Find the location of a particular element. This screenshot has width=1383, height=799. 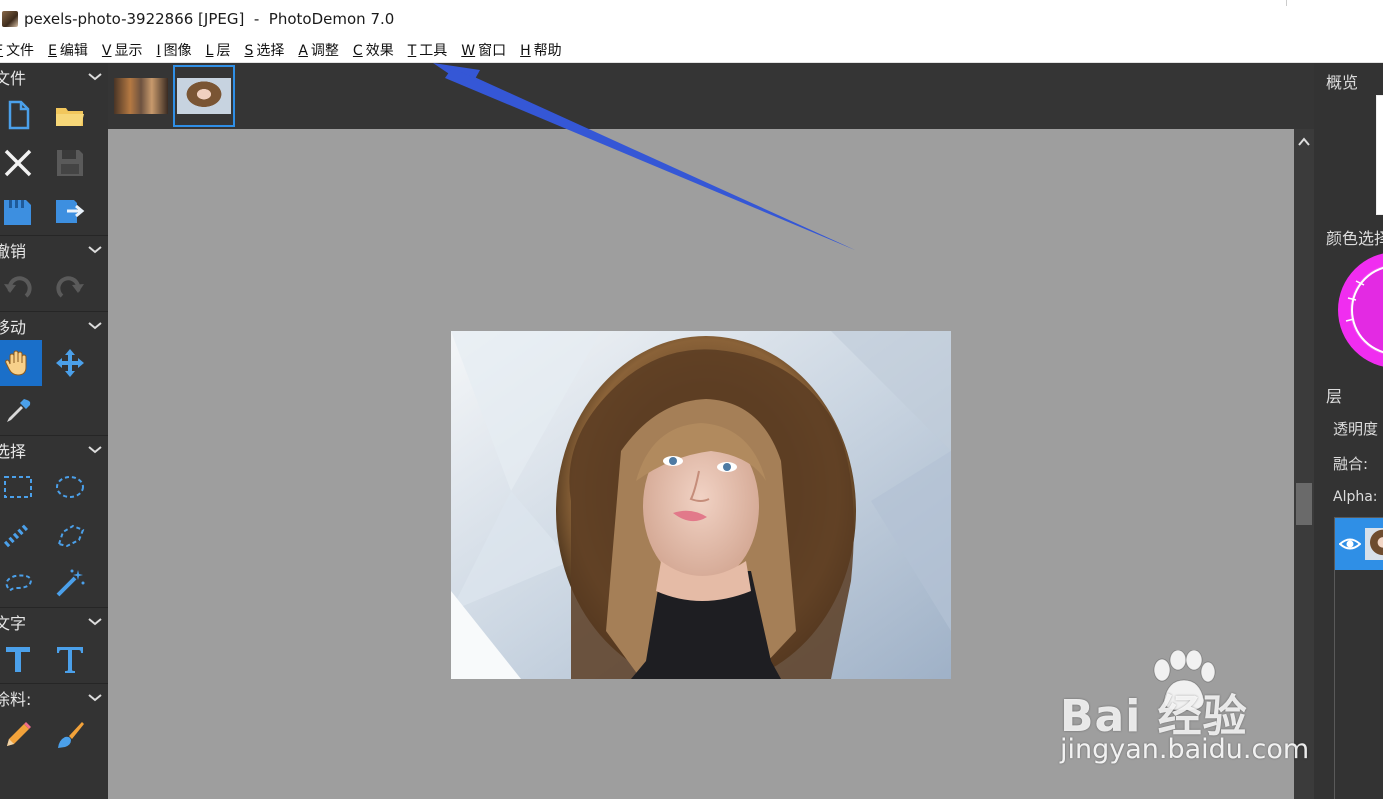

text-basic-icon is located at coordinates (21, 659).